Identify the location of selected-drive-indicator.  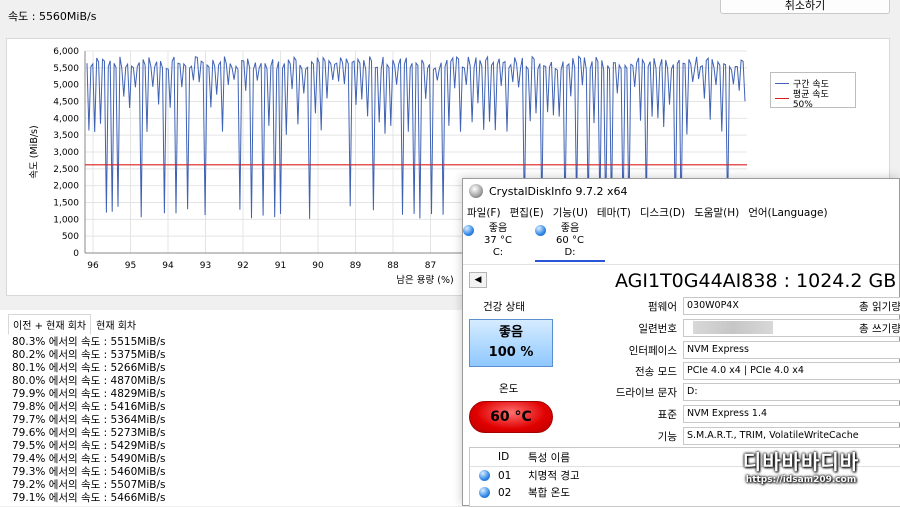
(570, 261).